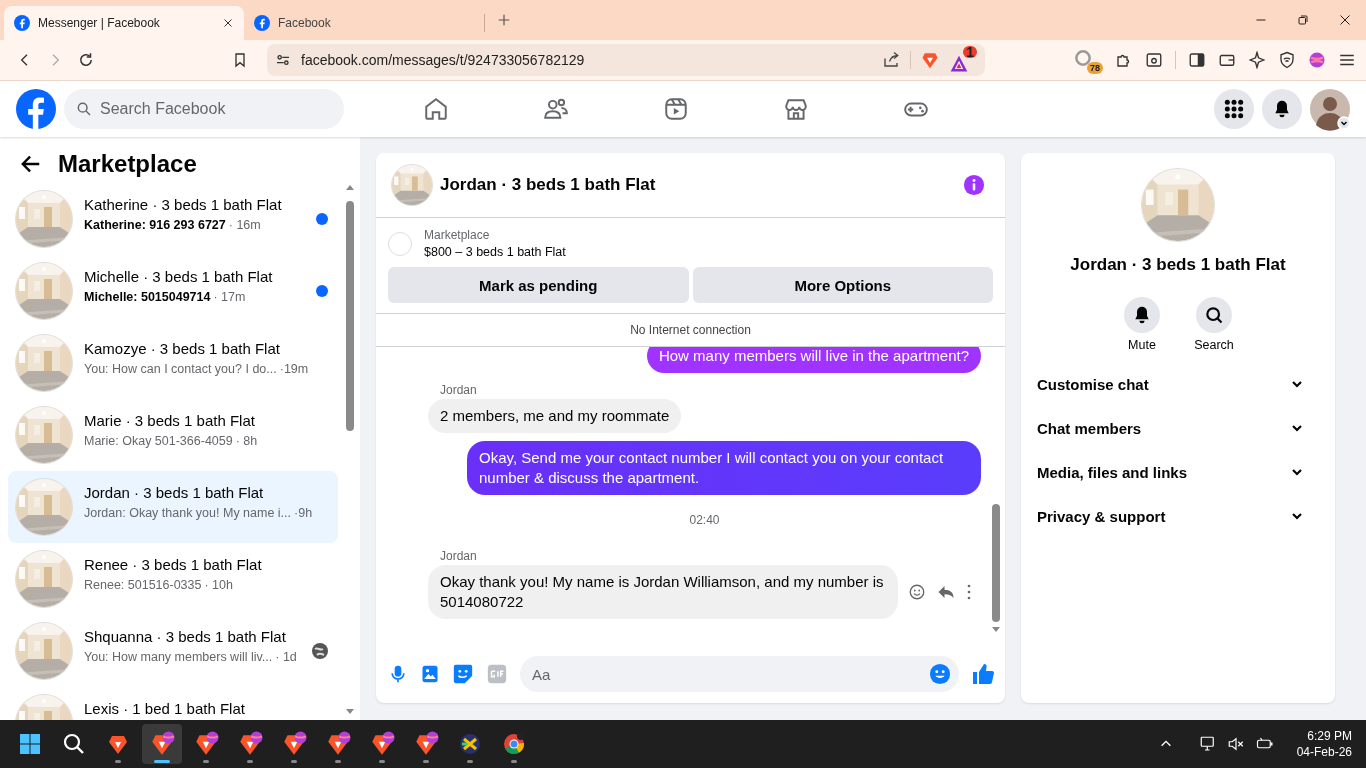 The width and height of the screenshot is (1366, 768). I want to click on bookmark-icon, so click(240, 60).